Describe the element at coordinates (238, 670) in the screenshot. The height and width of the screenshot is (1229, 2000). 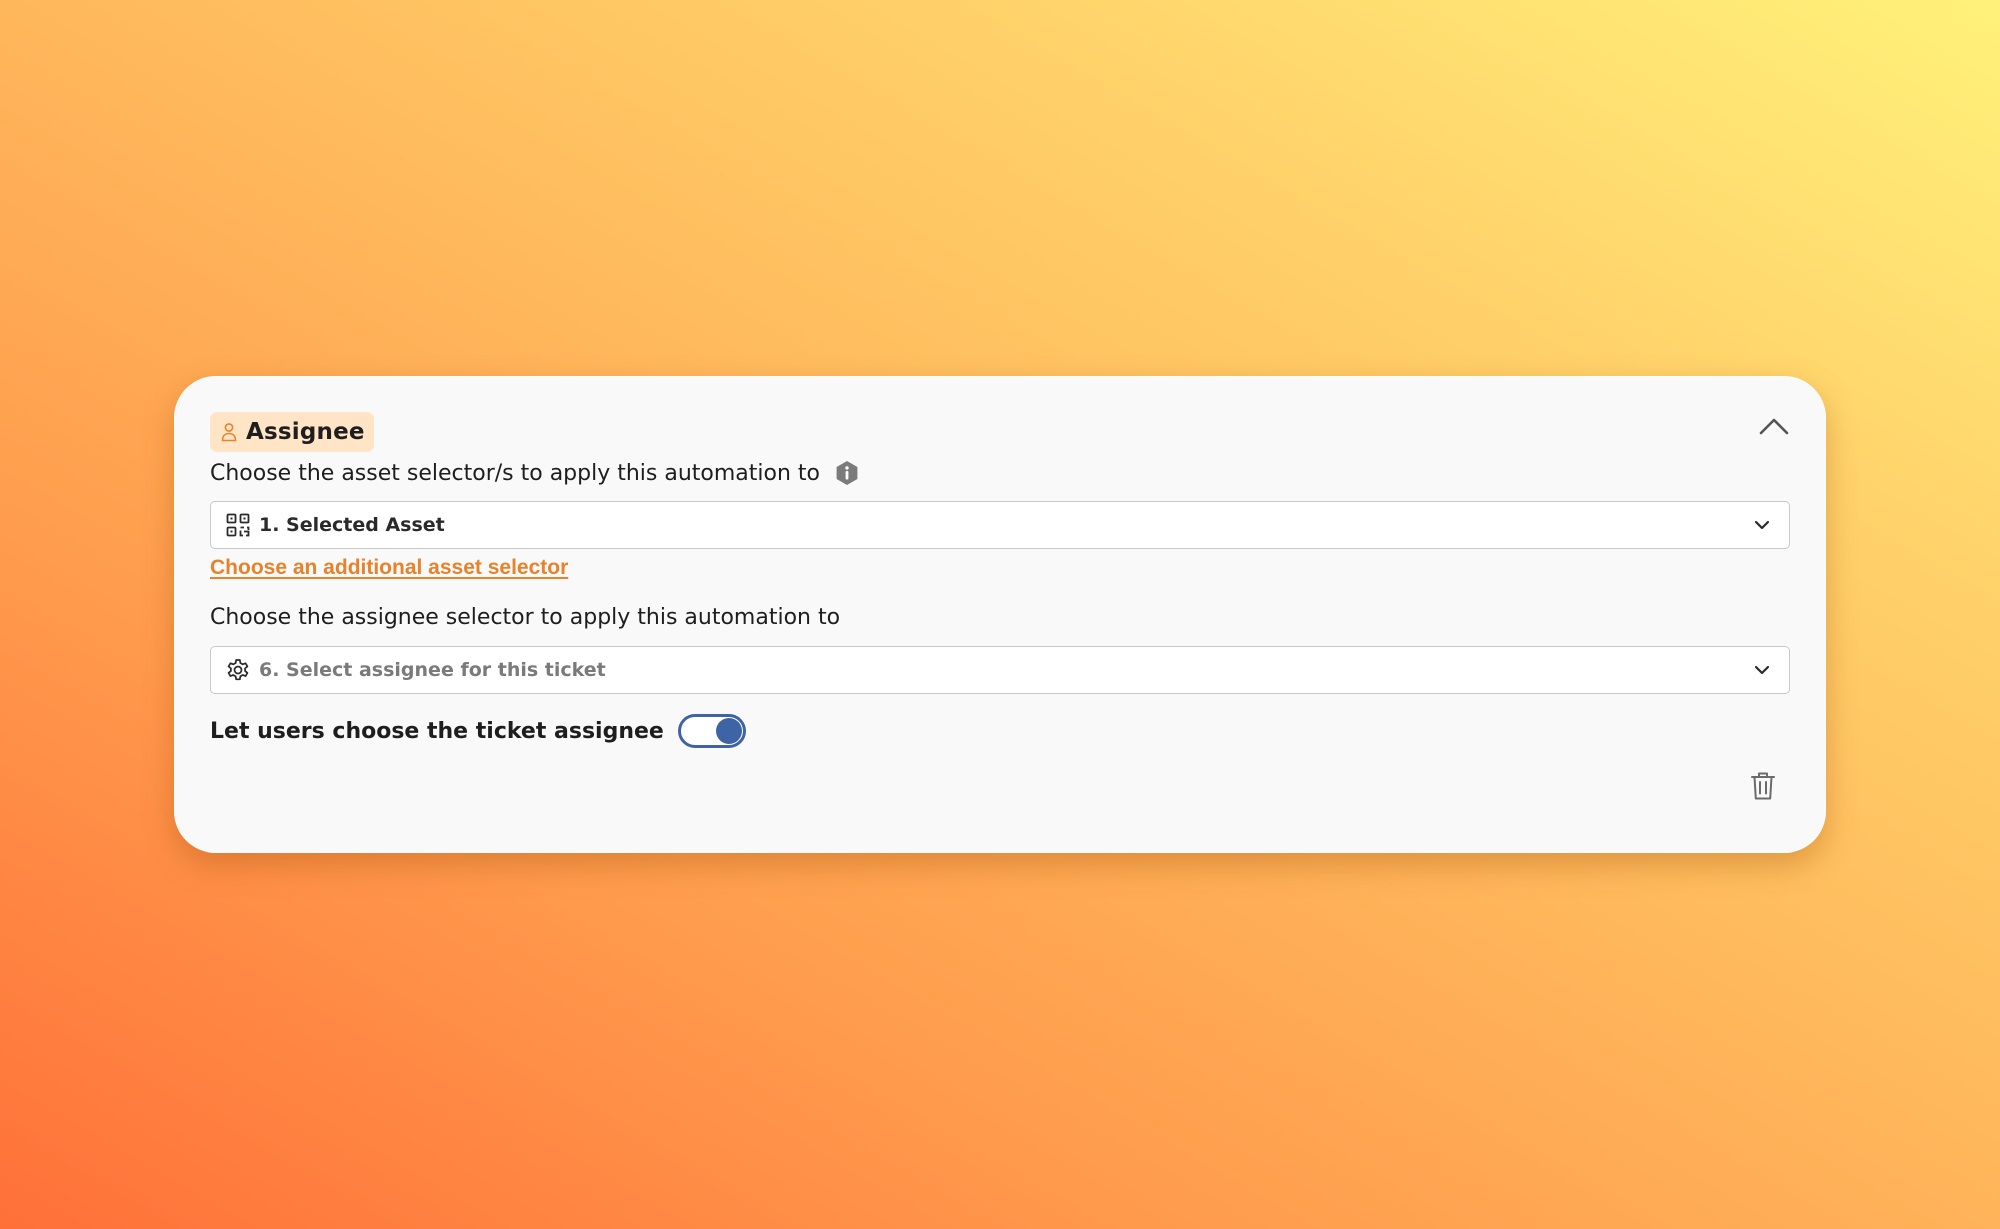
I see `gear-icon` at that location.